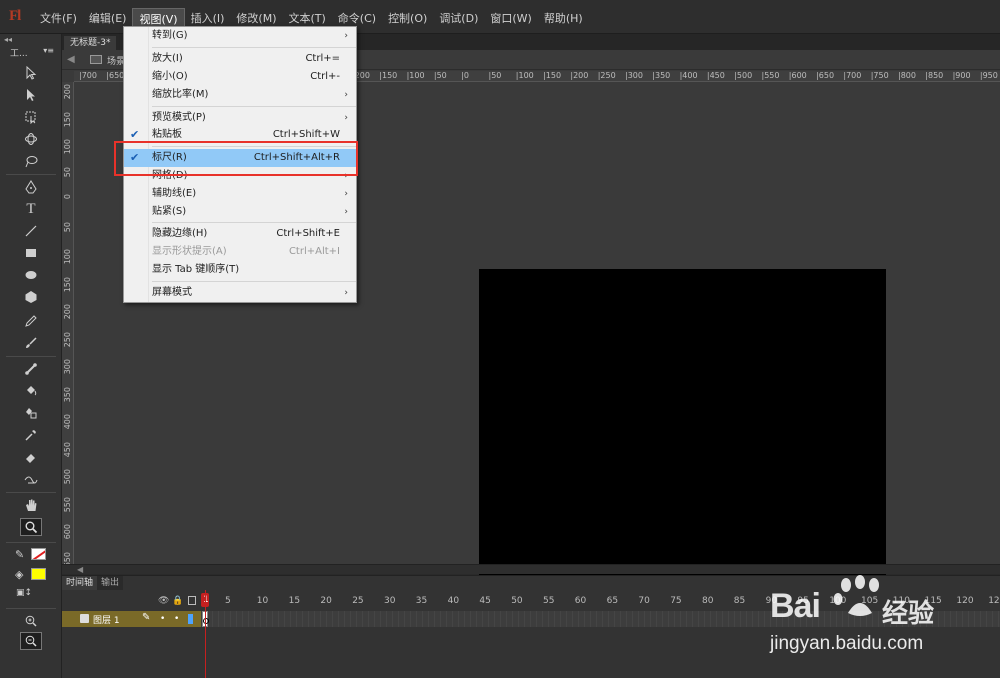 Image resolution: width=1000 pixels, height=678 pixels. Describe the element at coordinates (38, 554) in the screenshot. I see `stroke-color-swatch` at that location.